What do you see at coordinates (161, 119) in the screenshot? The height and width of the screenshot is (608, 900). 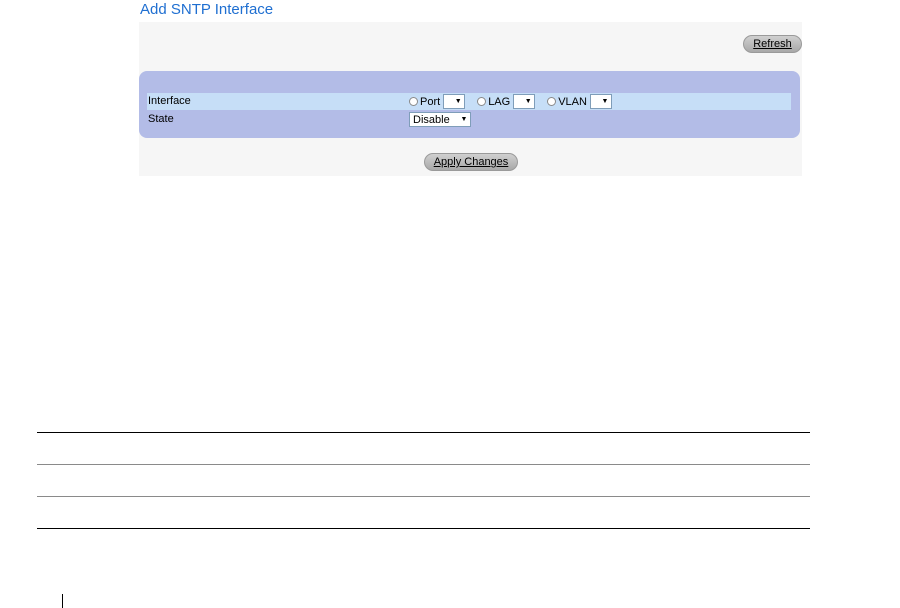 I see `state-label: State` at bounding box center [161, 119].